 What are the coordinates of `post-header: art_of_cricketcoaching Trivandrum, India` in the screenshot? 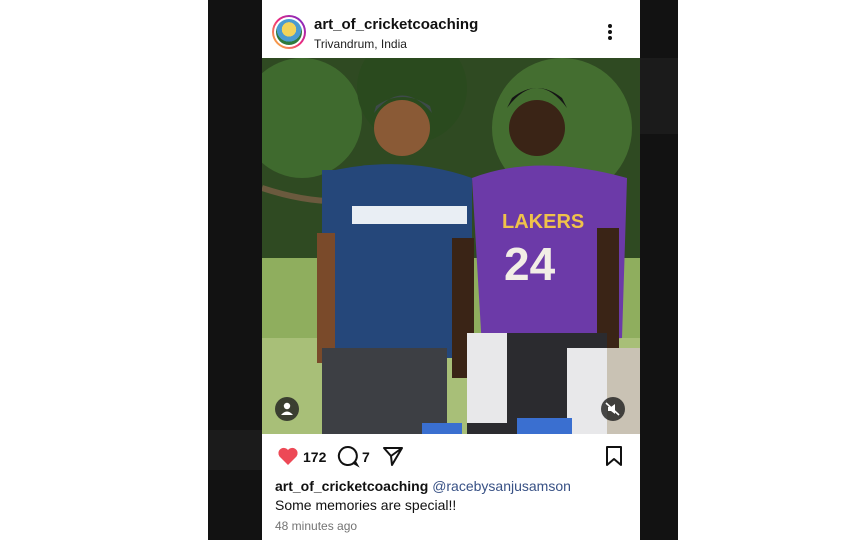 It's located at (451, 29).